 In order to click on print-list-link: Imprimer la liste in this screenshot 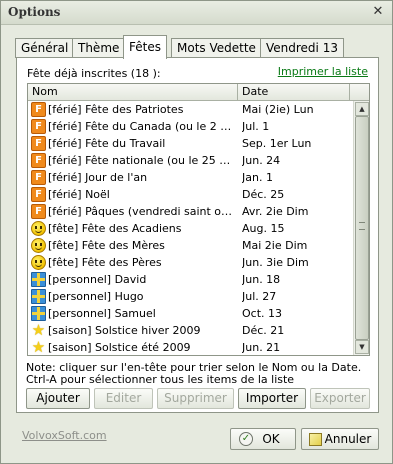, I will do `click(323, 71)`.